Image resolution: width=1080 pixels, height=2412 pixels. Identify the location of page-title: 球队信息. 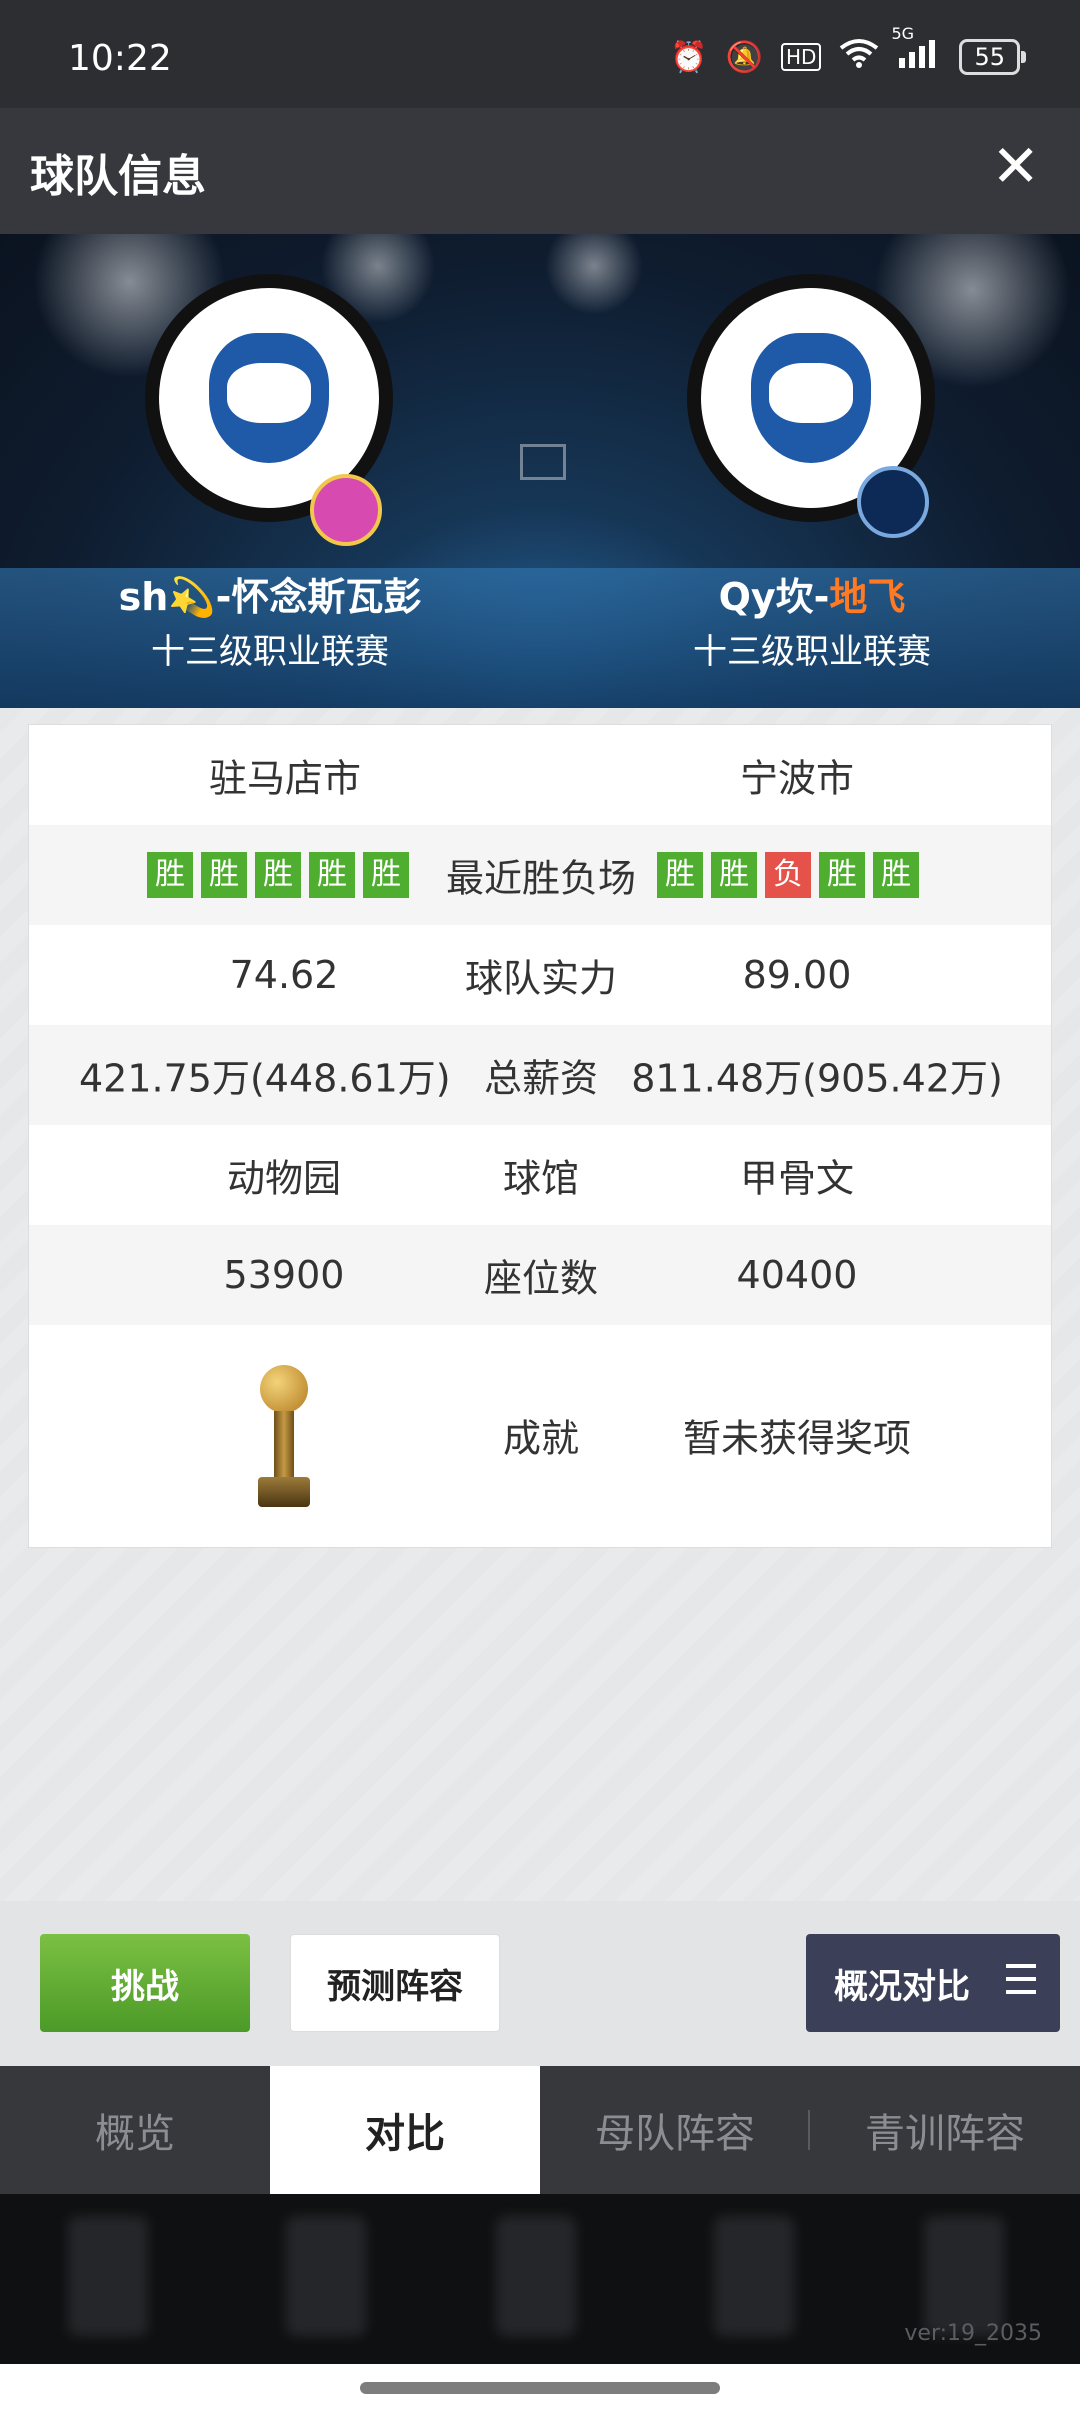
(118, 176).